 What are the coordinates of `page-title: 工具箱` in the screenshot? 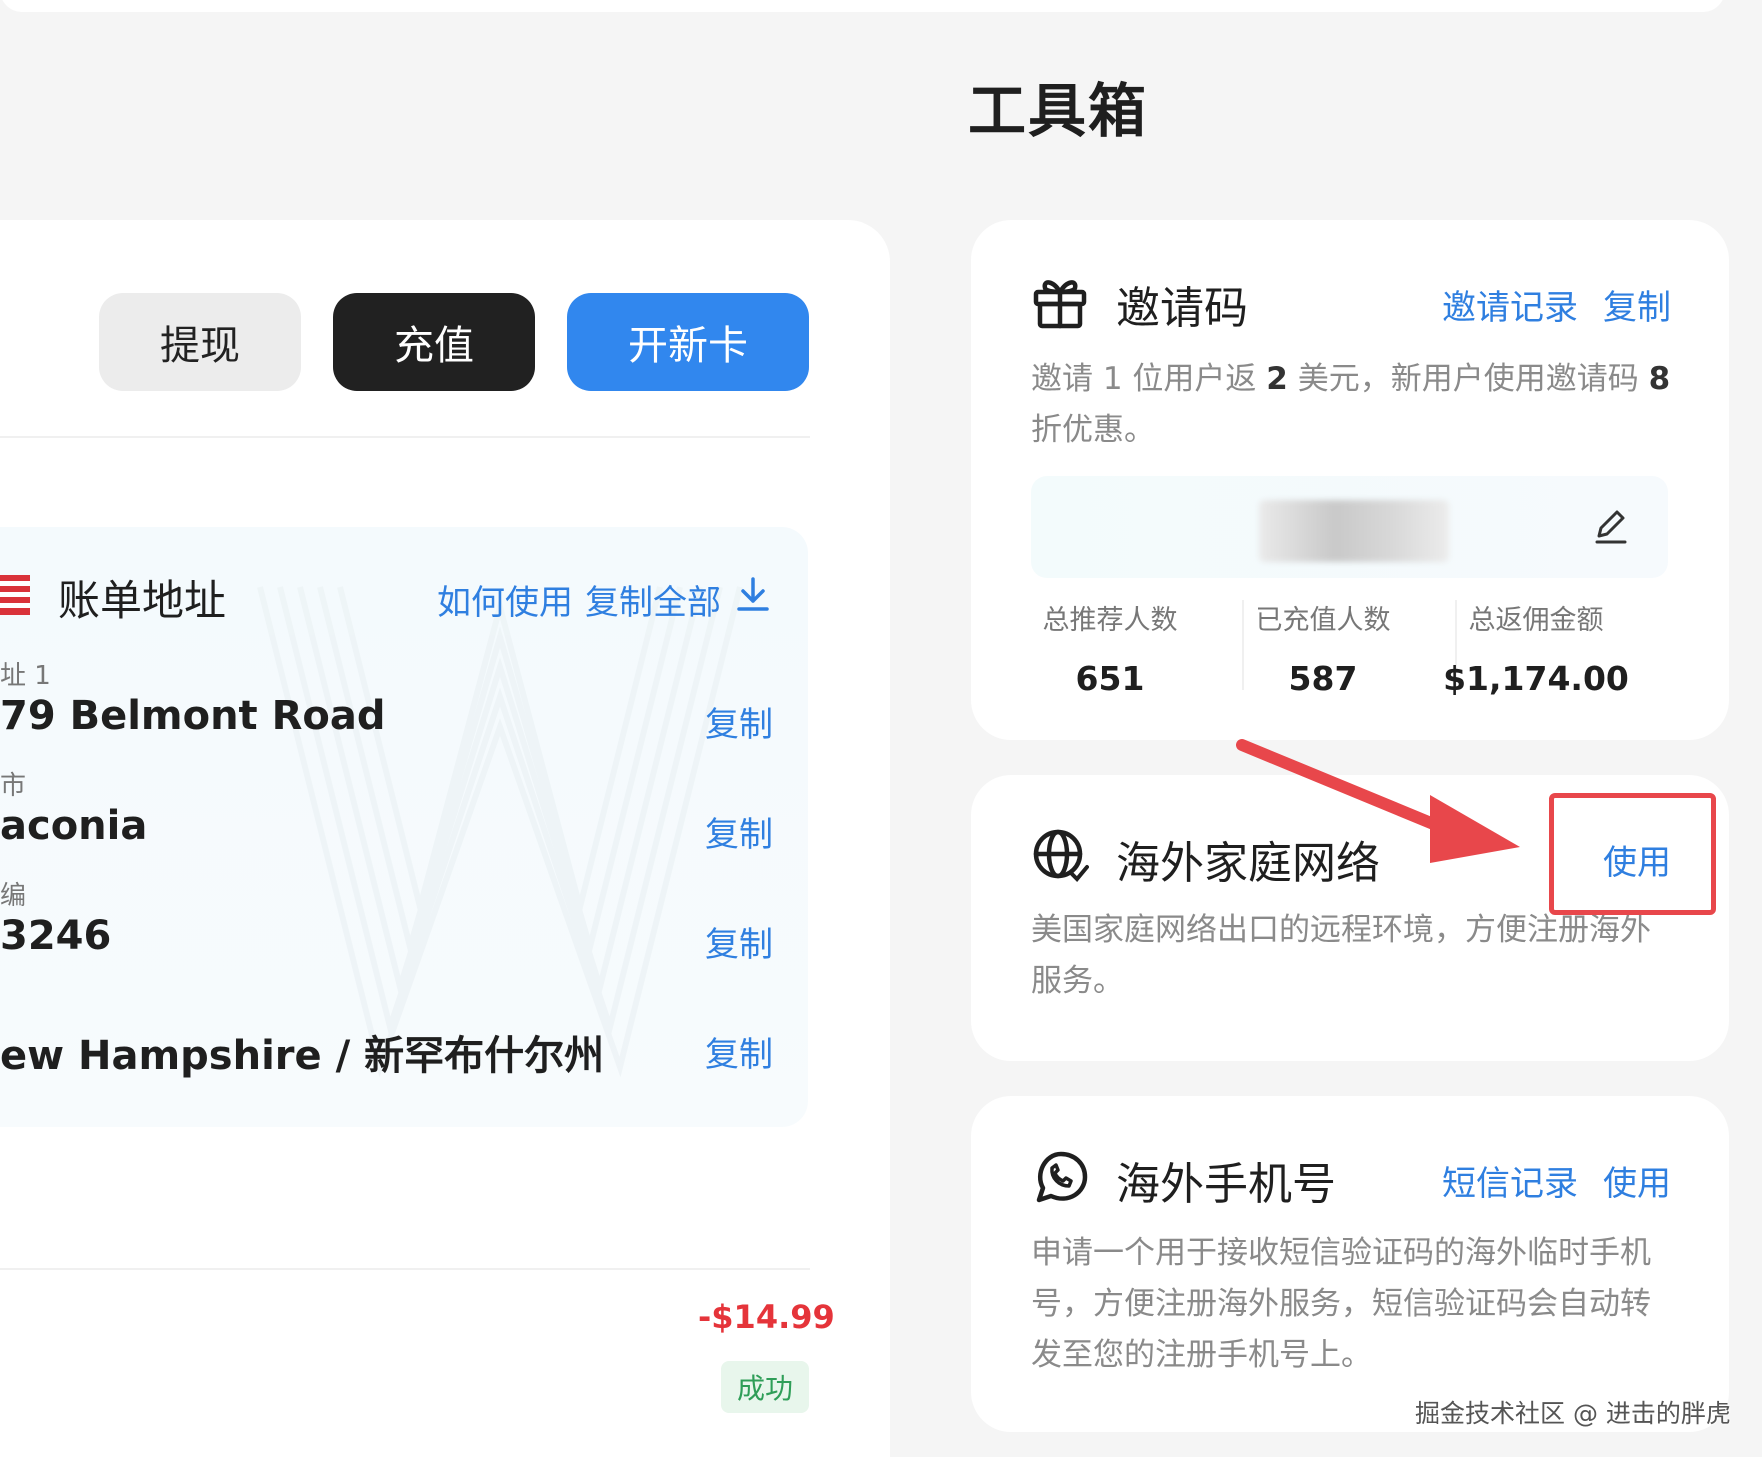 It's located at (1058, 111).